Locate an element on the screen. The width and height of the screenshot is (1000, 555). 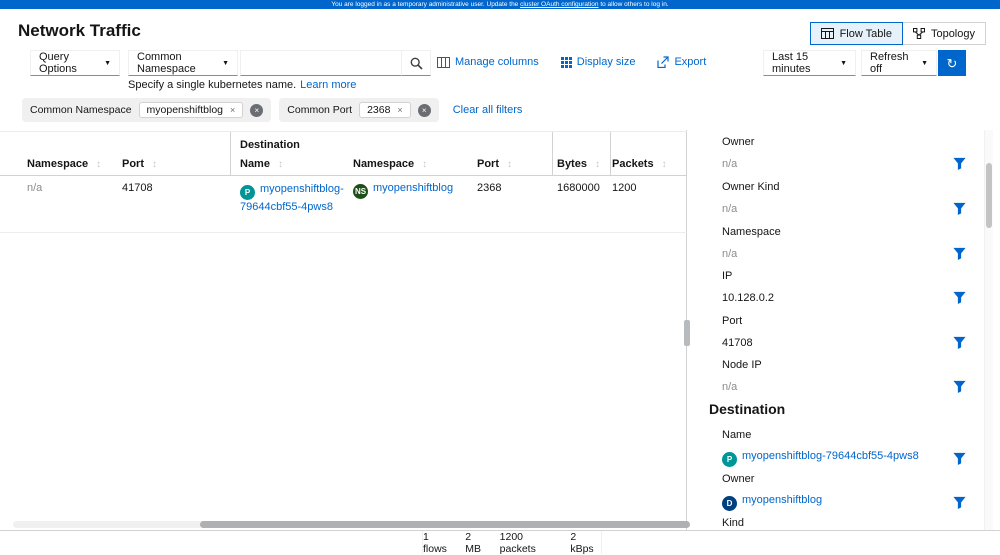
deployment-link: myopenshiftblog is located at coordinates (782, 500).